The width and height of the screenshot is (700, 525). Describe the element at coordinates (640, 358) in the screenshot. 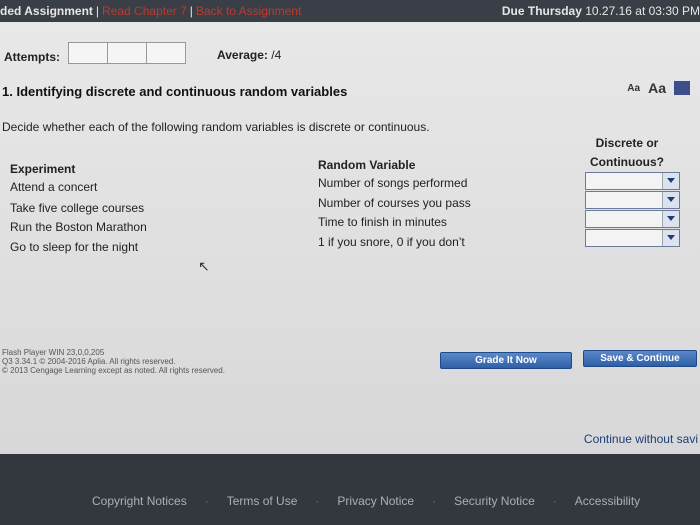

I see `save-continue-button: Save & Continue` at that location.